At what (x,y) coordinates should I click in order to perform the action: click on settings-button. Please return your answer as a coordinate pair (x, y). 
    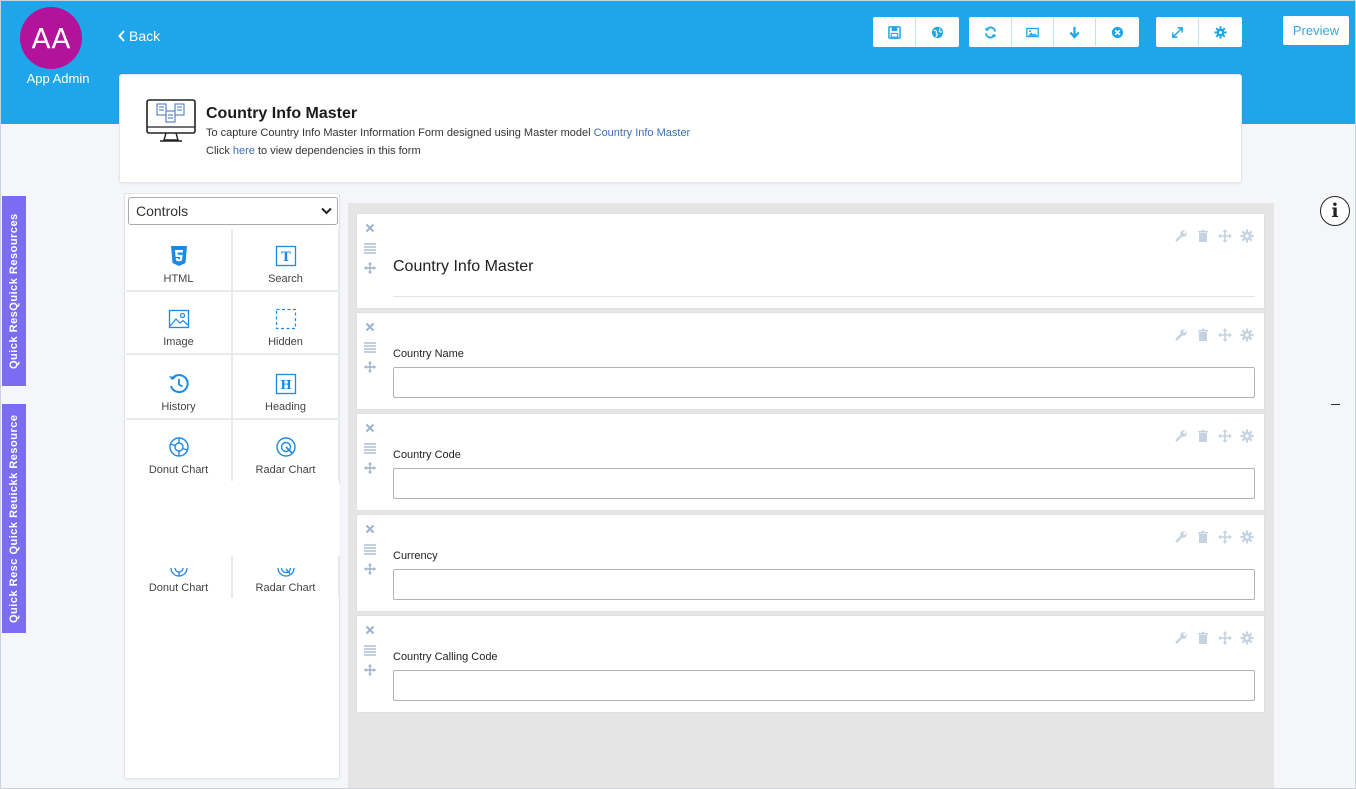
    Looking at the image, I should click on (1220, 32).